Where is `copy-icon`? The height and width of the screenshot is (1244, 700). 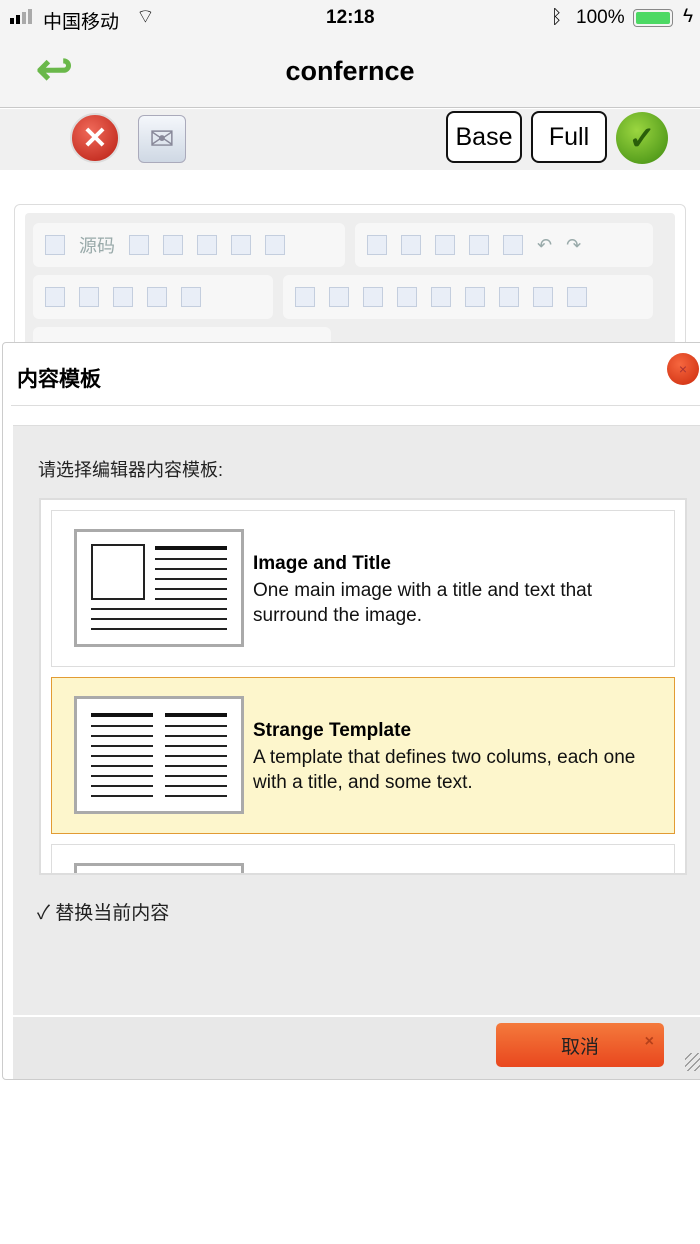 copy-icon is located at coordinates (411, 245).